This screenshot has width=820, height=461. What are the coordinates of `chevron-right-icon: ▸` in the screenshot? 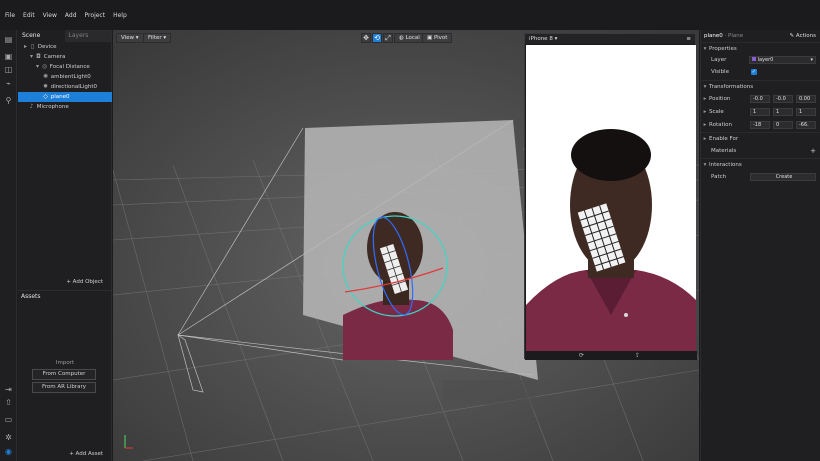 It's located at (705, 139).